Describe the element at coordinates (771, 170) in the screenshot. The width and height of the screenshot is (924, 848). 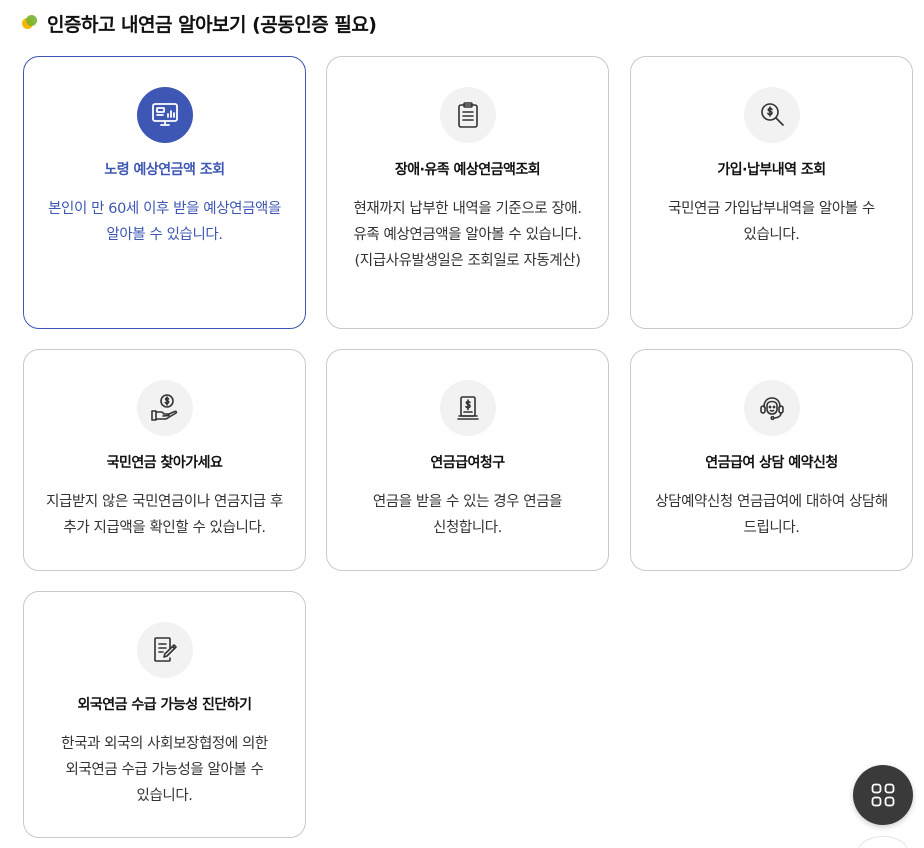
I see `card-title: 가입·납부내역 조회` at that location.